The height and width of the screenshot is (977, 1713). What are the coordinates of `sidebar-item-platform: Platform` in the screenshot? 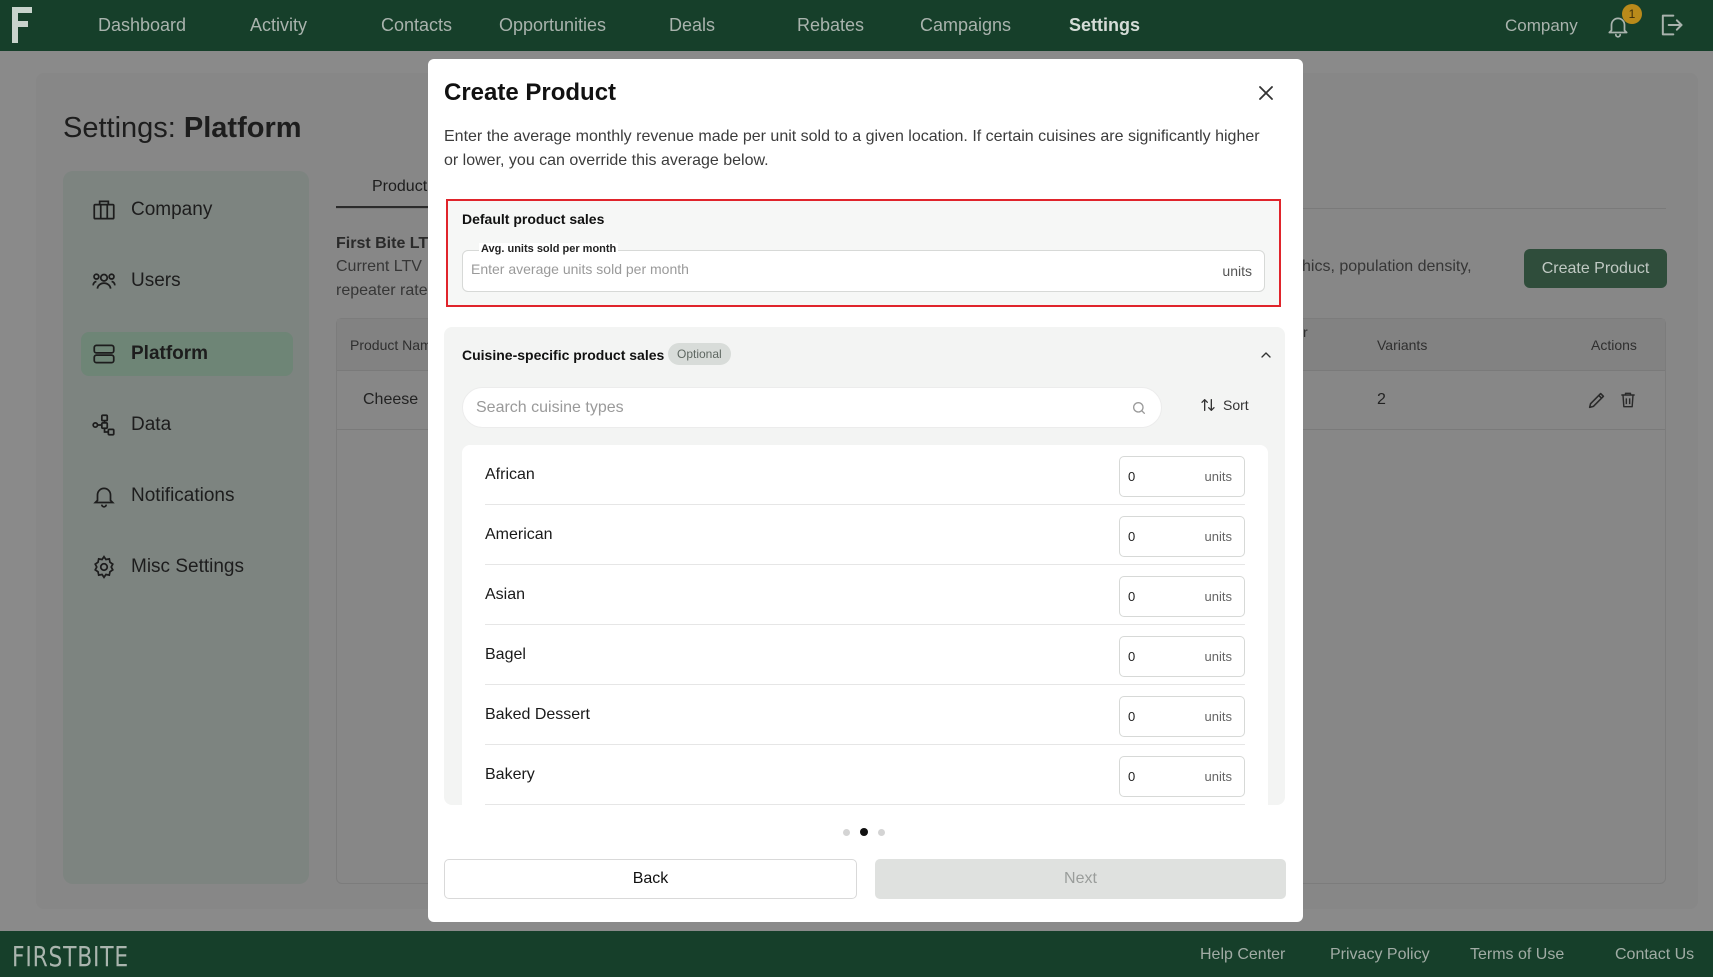 It's located at (187, 354).